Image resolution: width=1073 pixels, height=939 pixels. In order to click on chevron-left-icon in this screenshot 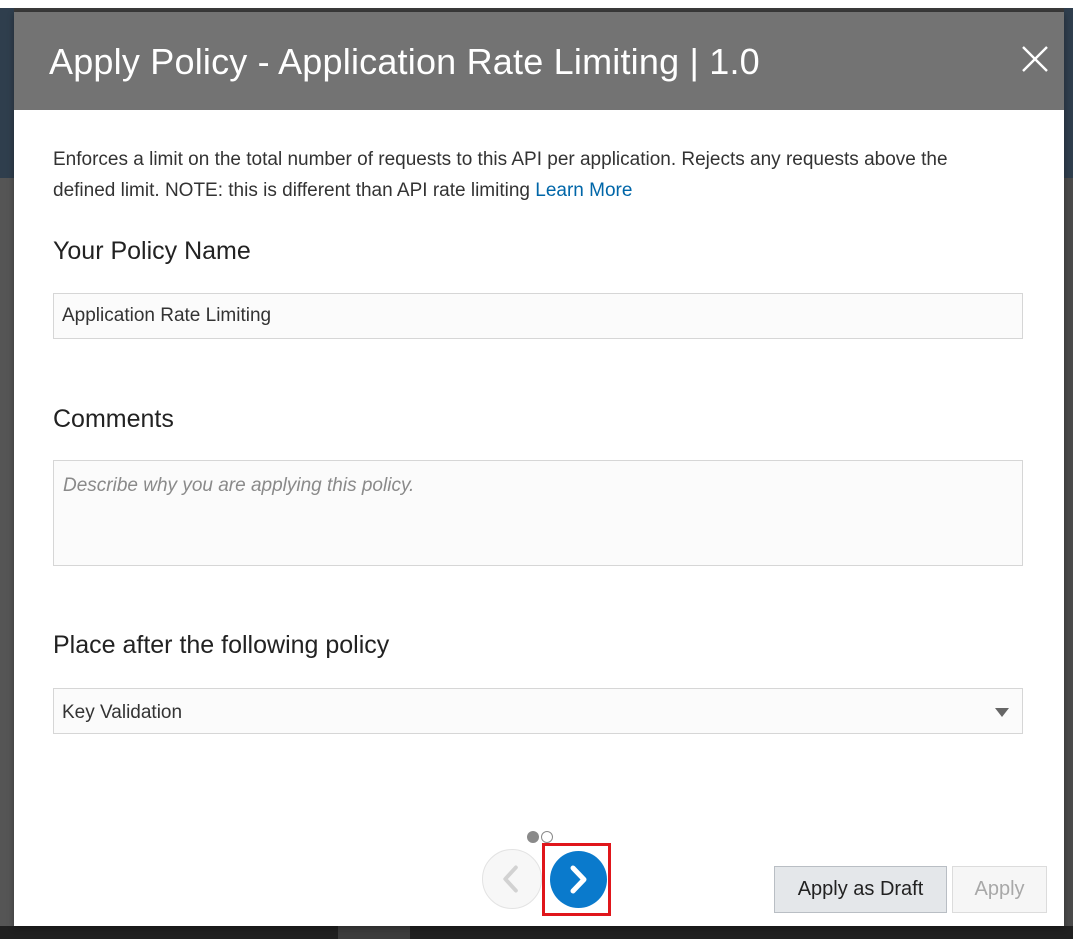, I will do `click(510, 879)`.